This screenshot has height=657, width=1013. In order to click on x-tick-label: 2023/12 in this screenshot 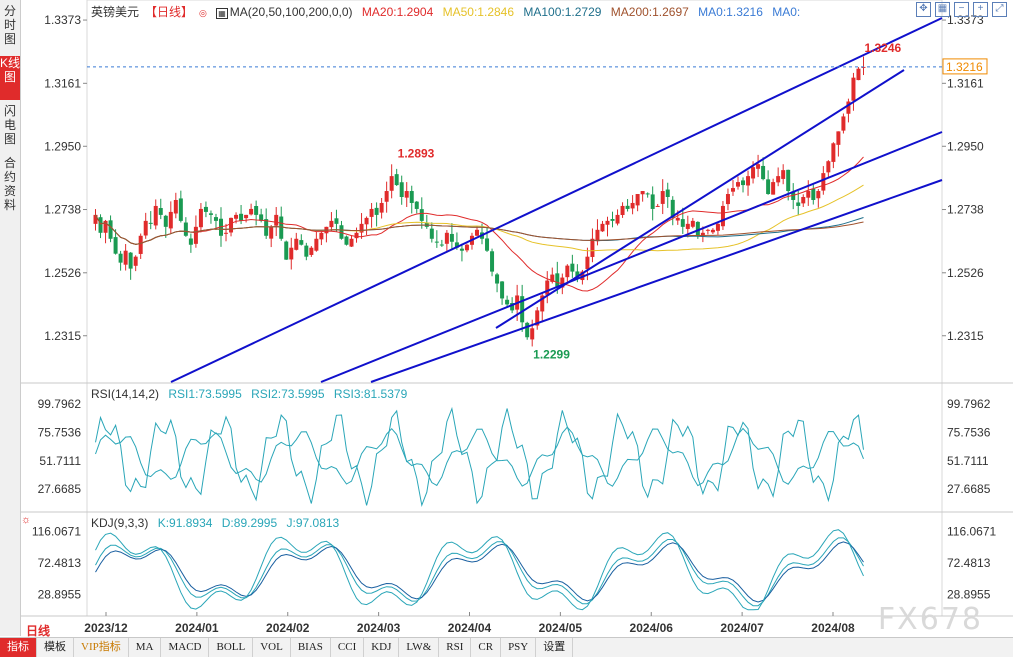, I will do `click(106, 628)`.